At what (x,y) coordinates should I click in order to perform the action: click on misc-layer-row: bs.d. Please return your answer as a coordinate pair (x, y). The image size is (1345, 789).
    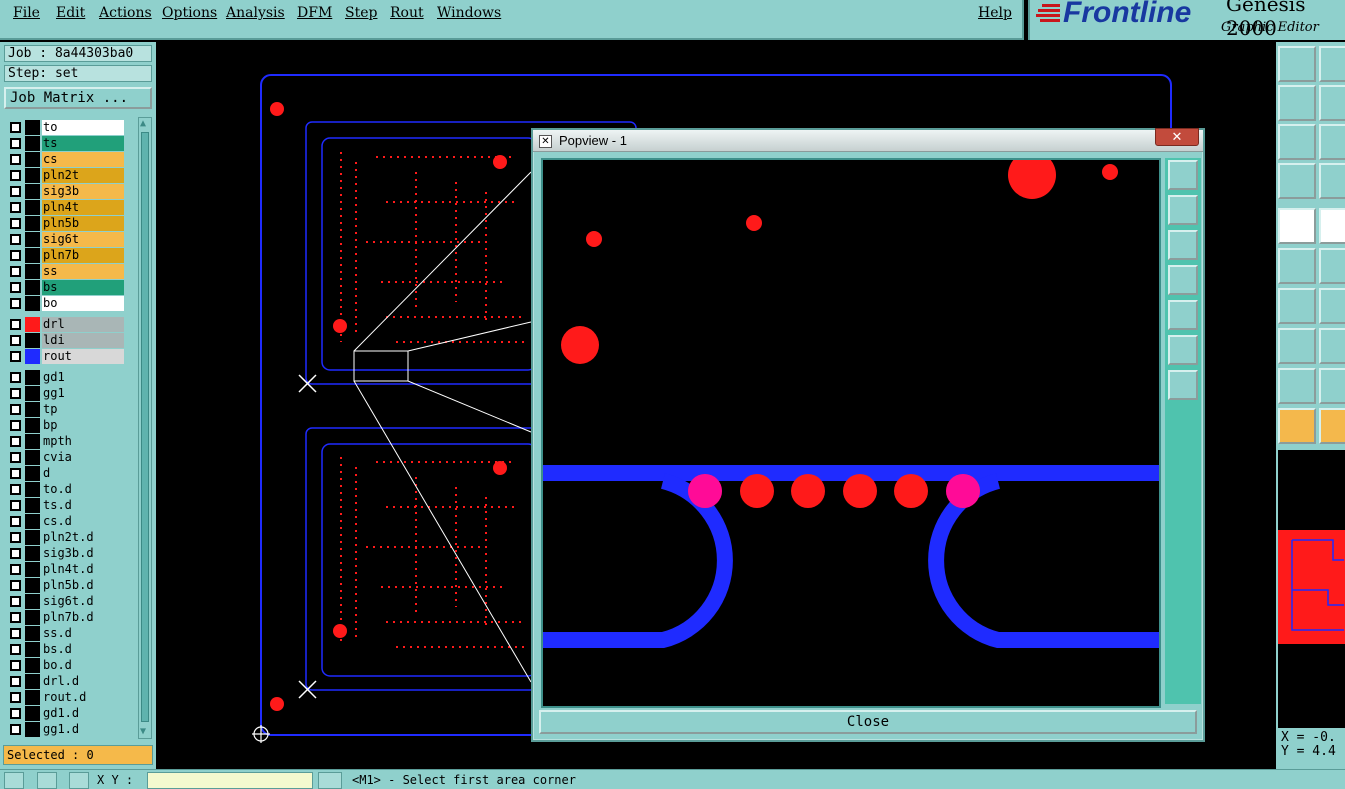
    Looking at the image, I should click on (65, 649).